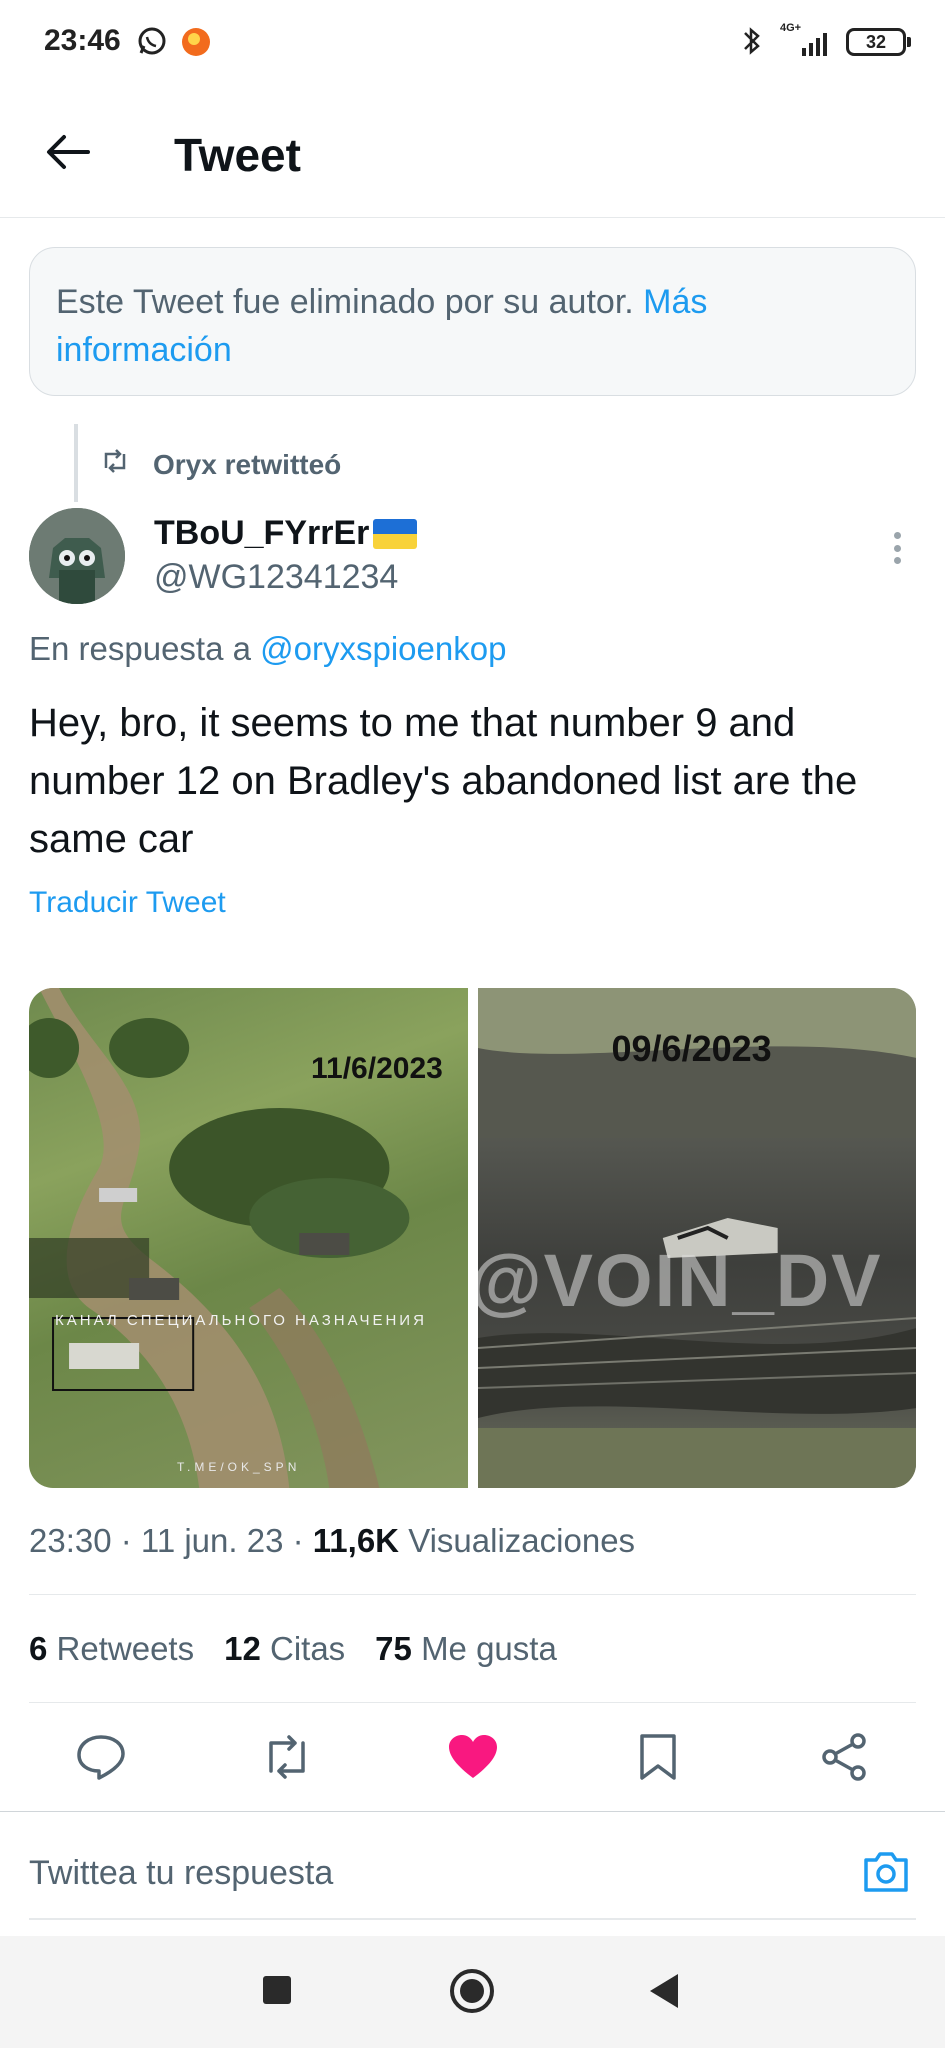 The image size is (945, 2048). What do you see at coordinates (696, 1238) in the screenshot?
I see `media-image-2: @VOIN_DV 09/6/2023` at bounding box center [696, 1238].